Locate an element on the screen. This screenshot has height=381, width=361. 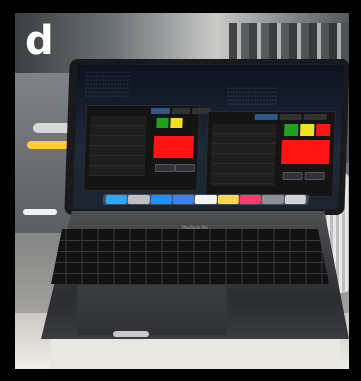
finder-icon is located at coordinates (116, 199).